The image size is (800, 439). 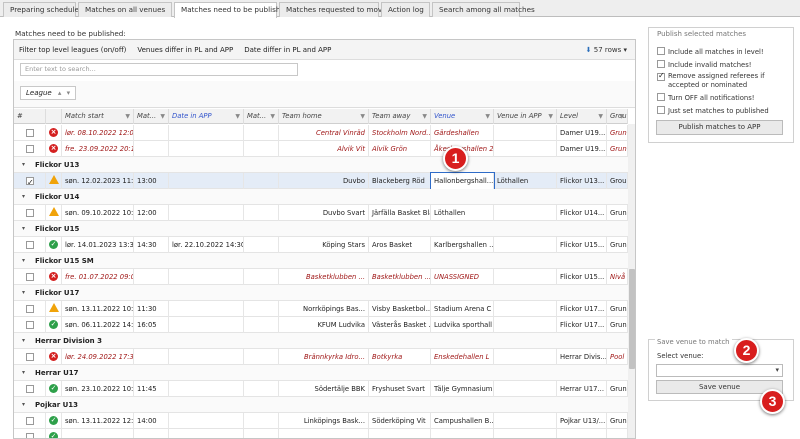 I want to click on column-header-venue: Venue ▼, so click(x=462, y=116).